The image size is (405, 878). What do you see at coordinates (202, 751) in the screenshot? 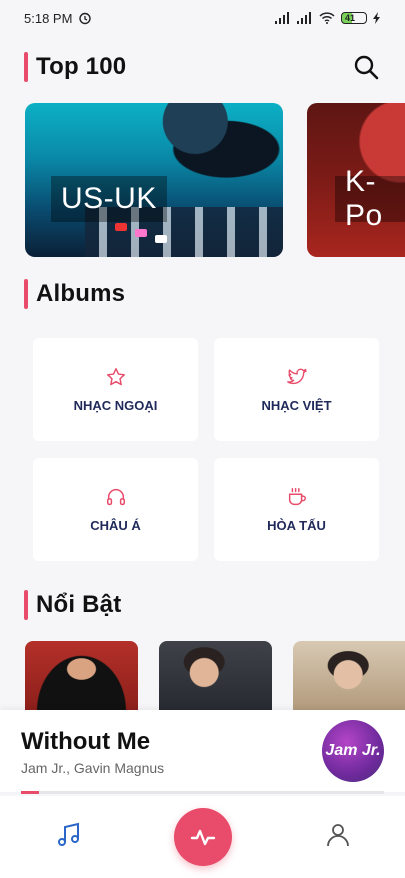
I see `now-playing-bar: Without Me Jam Jr., Gavin Magnus Jam Jr.` at bounding box center [202, 751].